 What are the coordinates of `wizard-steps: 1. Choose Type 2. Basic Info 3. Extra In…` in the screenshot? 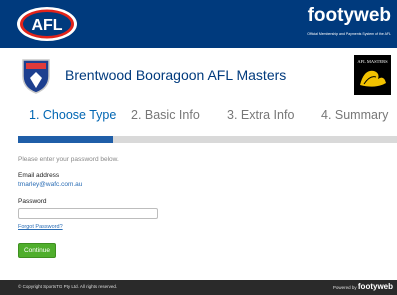 It's located at (198, 118).